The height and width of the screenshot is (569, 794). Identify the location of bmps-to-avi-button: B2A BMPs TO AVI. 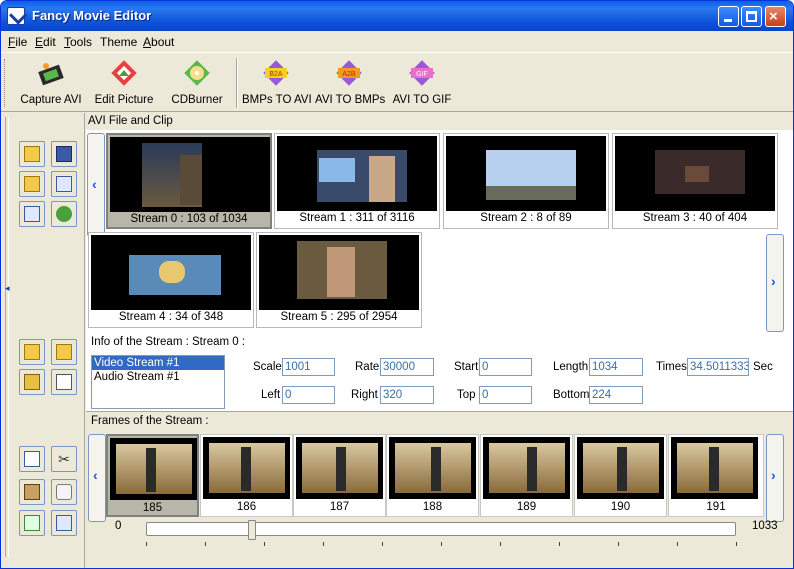
(277, 83).